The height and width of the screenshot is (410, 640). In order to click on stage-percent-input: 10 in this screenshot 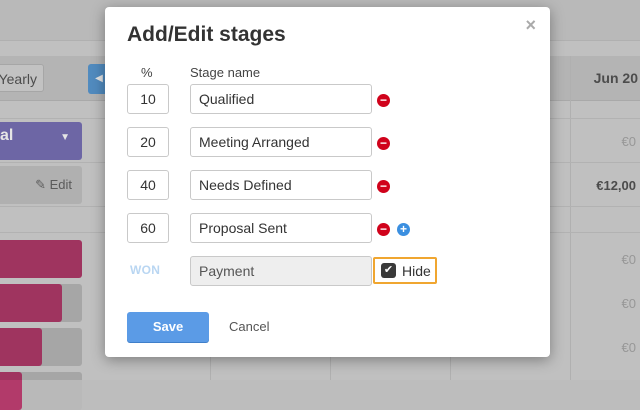, I will do `click(148, 99)`.